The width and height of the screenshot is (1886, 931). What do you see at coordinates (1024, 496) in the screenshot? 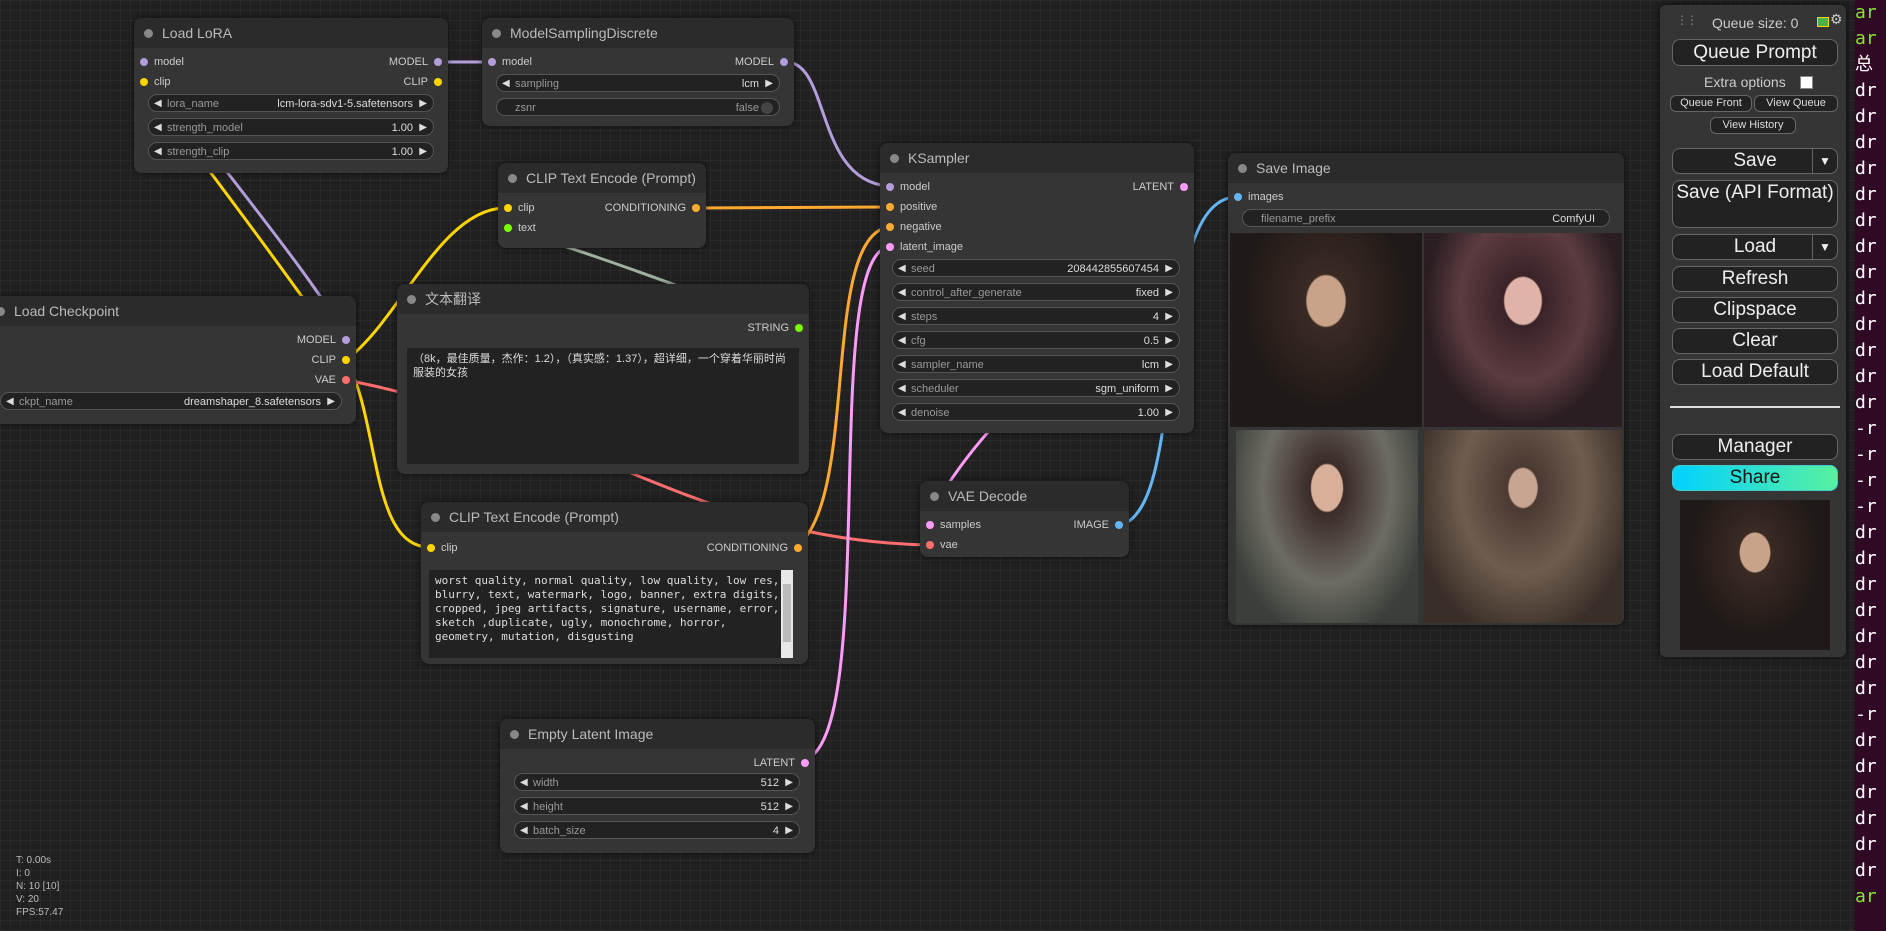
I see `node-title: VAE Decode` at bounding box center [1024, 496].